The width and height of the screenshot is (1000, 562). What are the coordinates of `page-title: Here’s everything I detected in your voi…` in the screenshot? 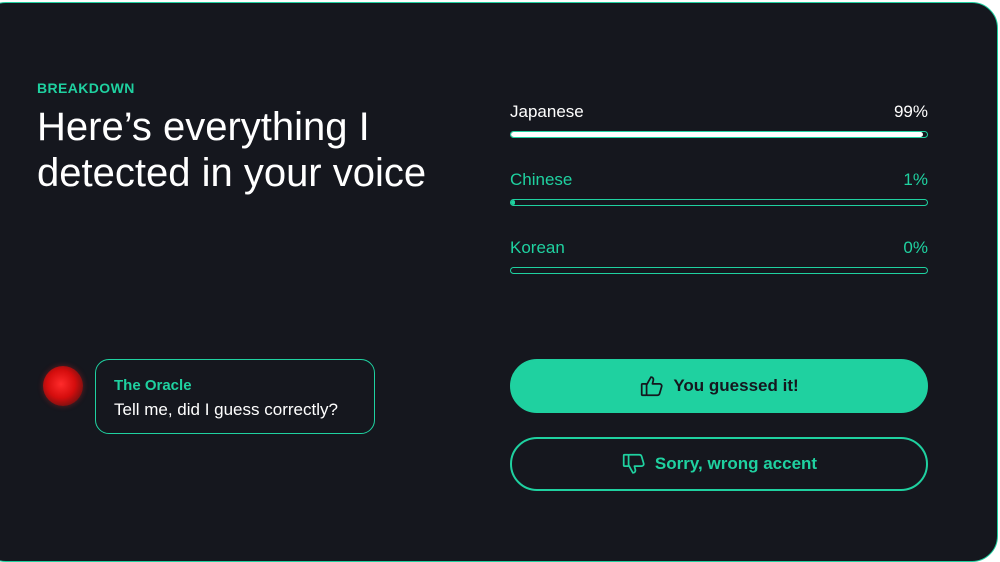 It's located at (232, 150).